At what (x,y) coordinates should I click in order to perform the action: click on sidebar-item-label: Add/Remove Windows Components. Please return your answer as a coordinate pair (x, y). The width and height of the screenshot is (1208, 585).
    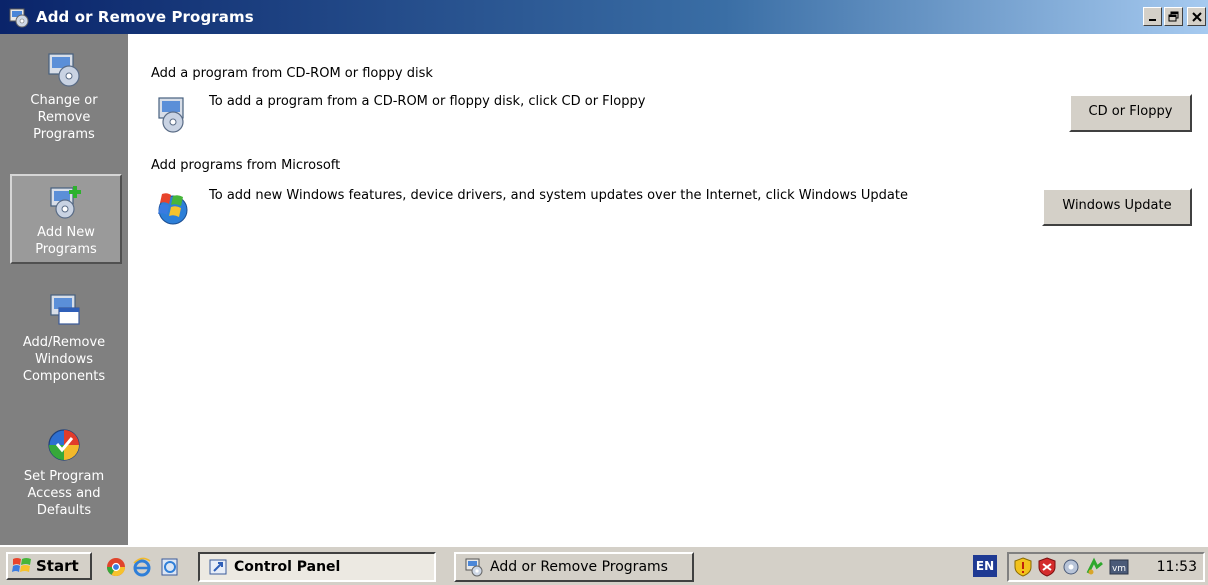
    Looking at the image, I should click on (64, 359).